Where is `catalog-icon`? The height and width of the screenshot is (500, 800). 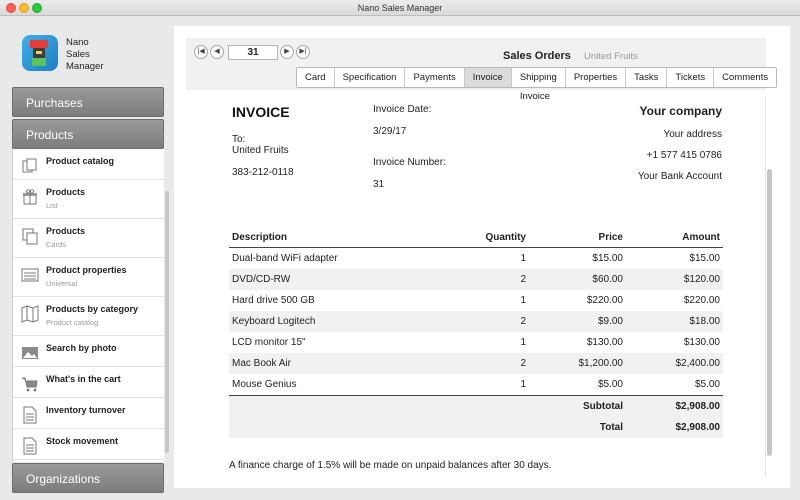
catalog-icon is located at coordinates (29, 165).